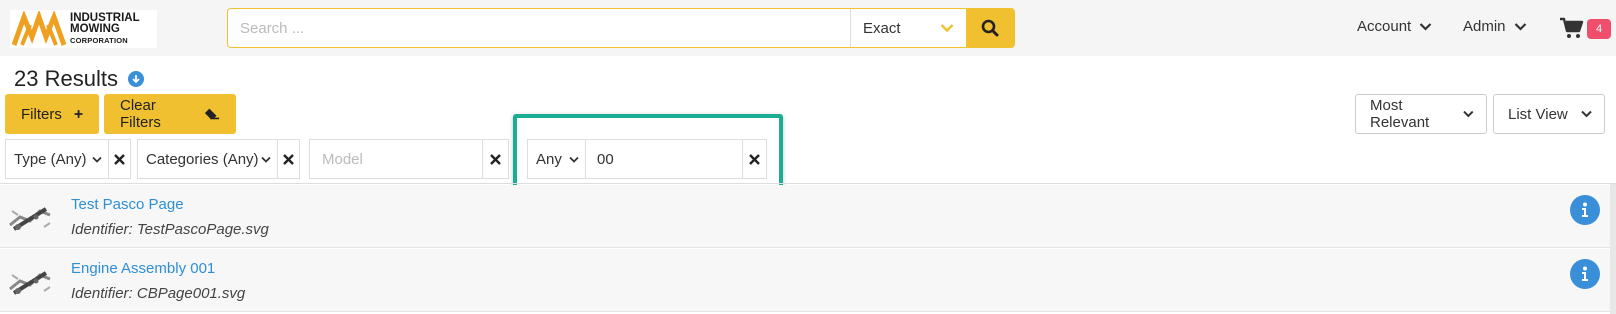 The image size is (1616, 314). What do you see at coordinates (170, 229) in the screenshot?
I see `item-identifier: Identifier: TestPascoPage.svg` at bounding box center [170, 229].